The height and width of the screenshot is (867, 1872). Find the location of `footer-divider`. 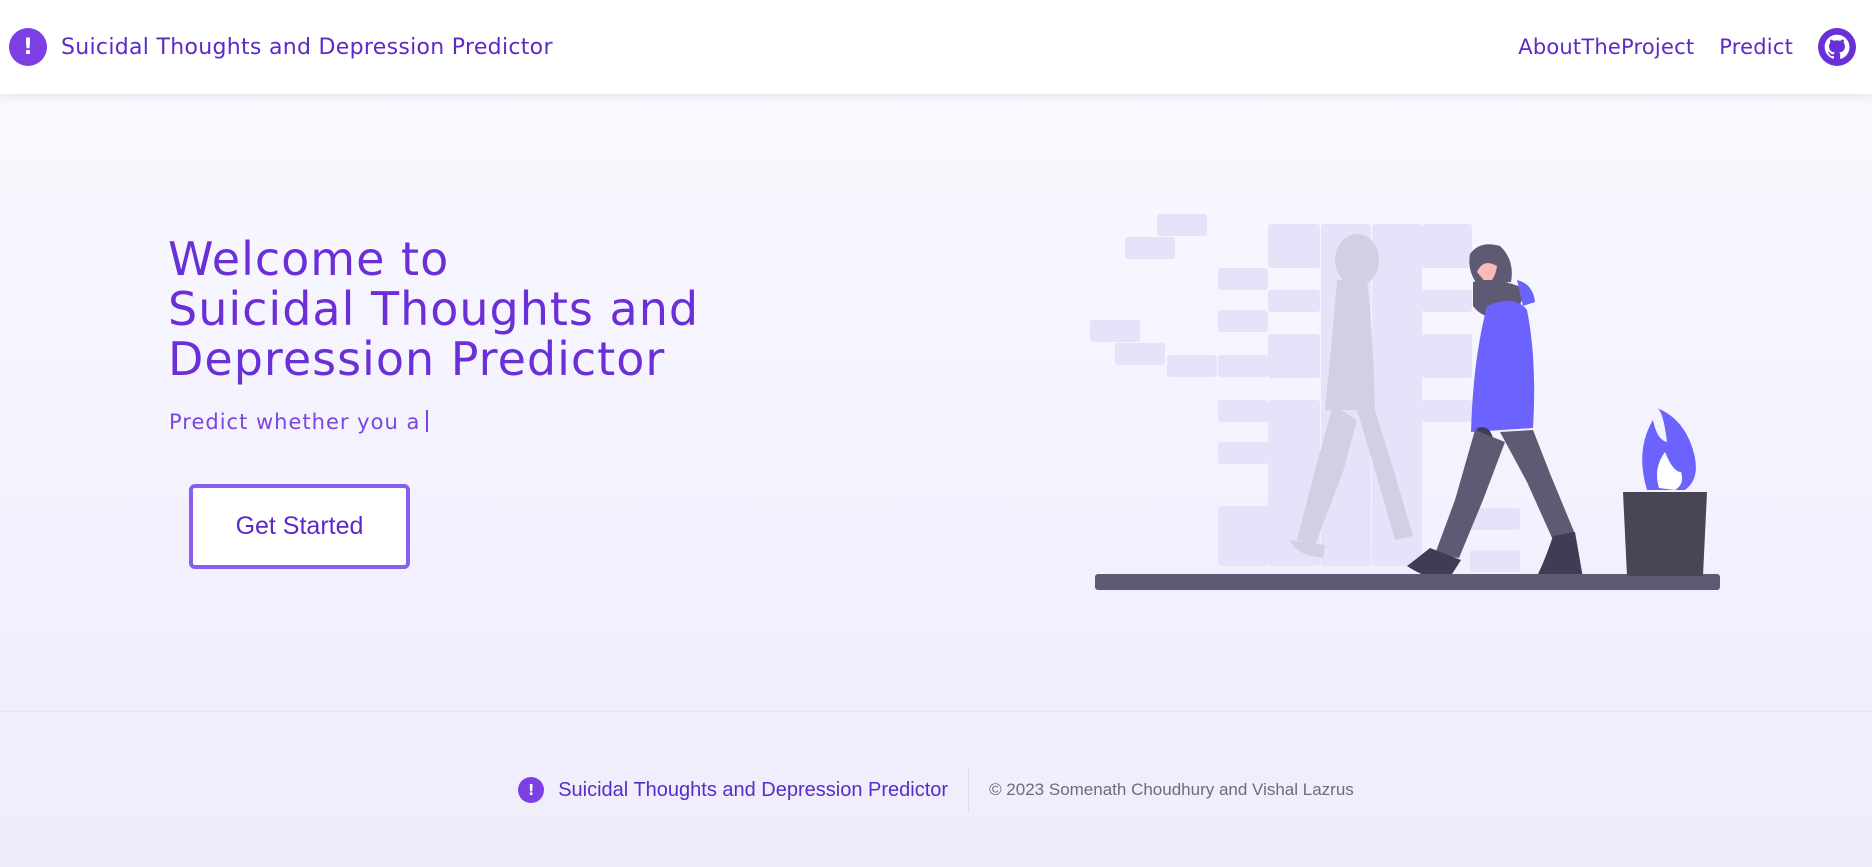

footer-divider is located at coordinates (936, 711).